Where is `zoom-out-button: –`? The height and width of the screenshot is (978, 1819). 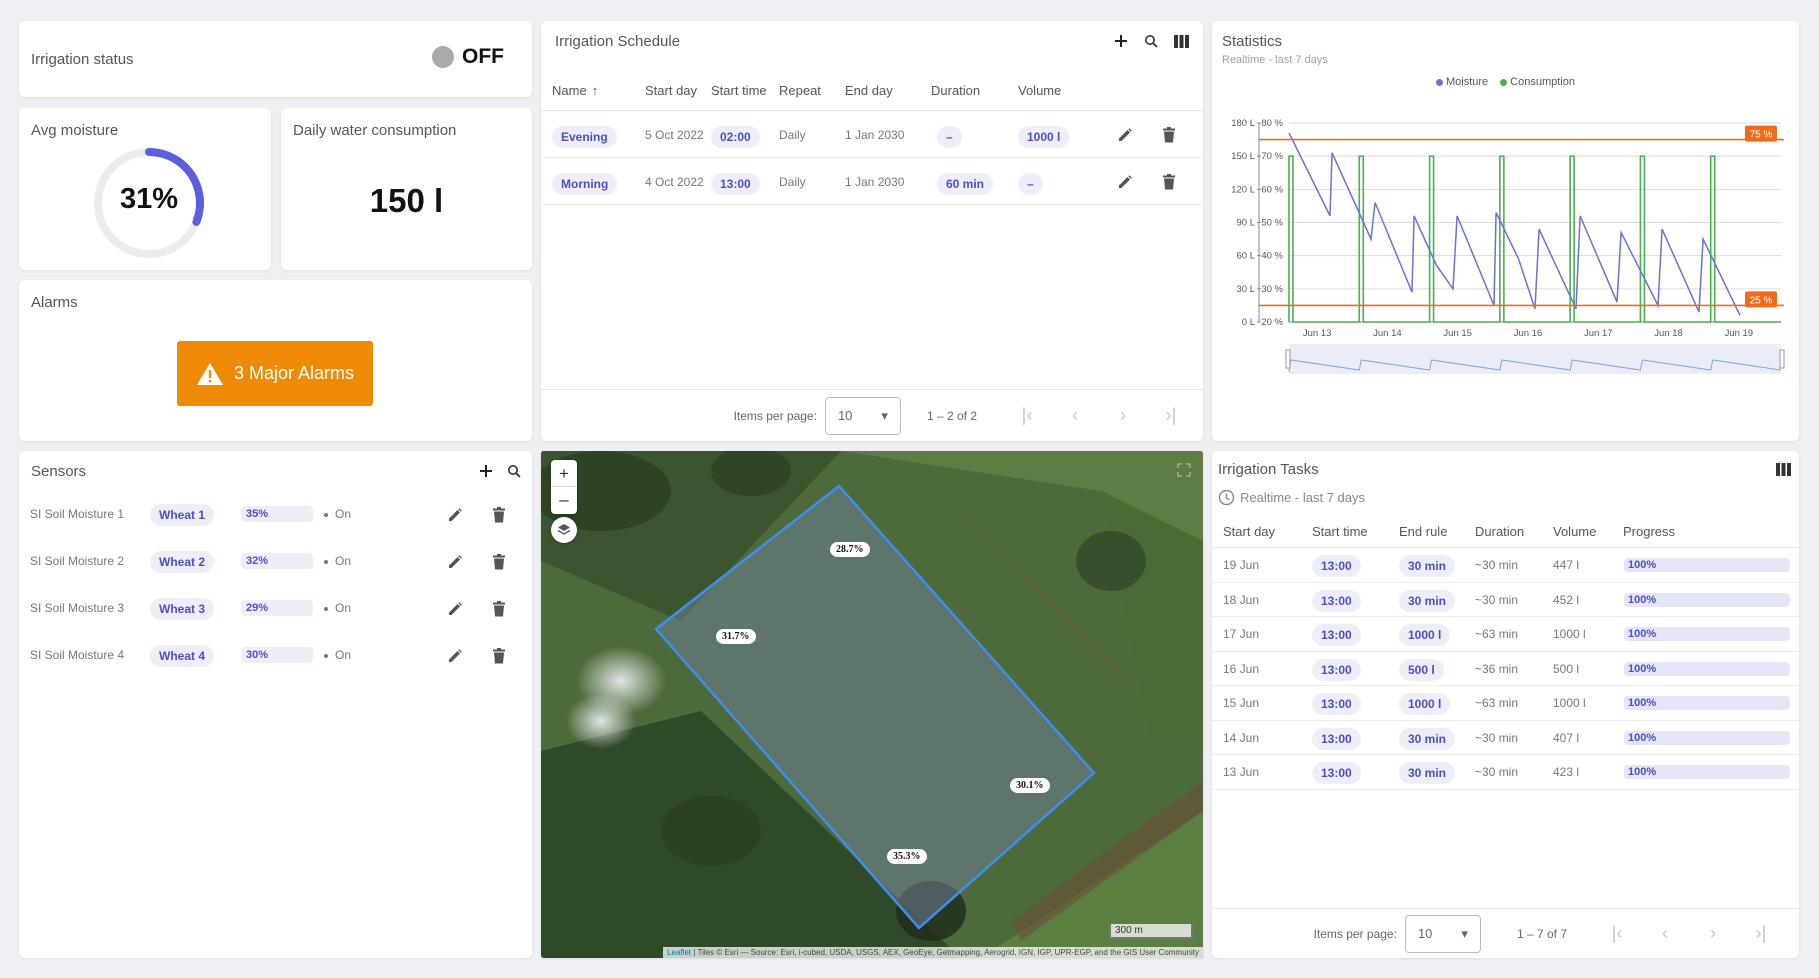
zoom-out-button: – is located at coordinates (564, 500).